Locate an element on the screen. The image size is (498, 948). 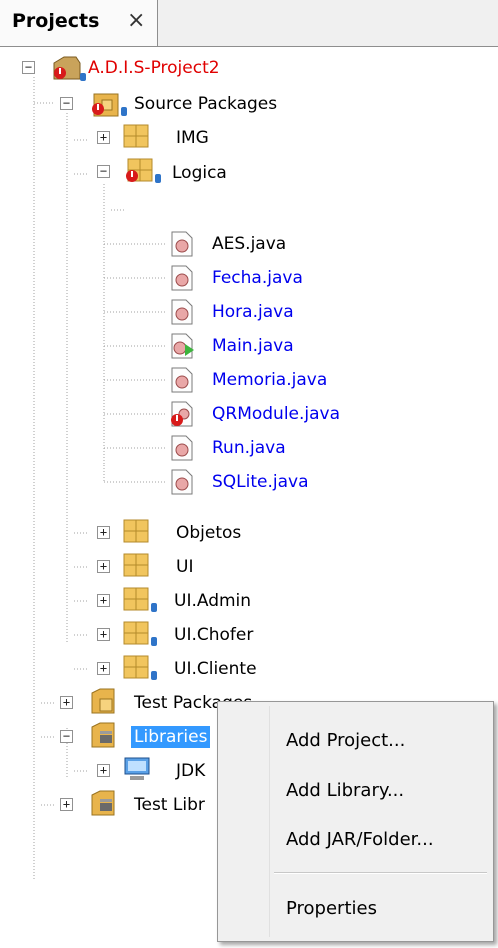
tab-projects: Projects × is located at coordinates (79, 23).